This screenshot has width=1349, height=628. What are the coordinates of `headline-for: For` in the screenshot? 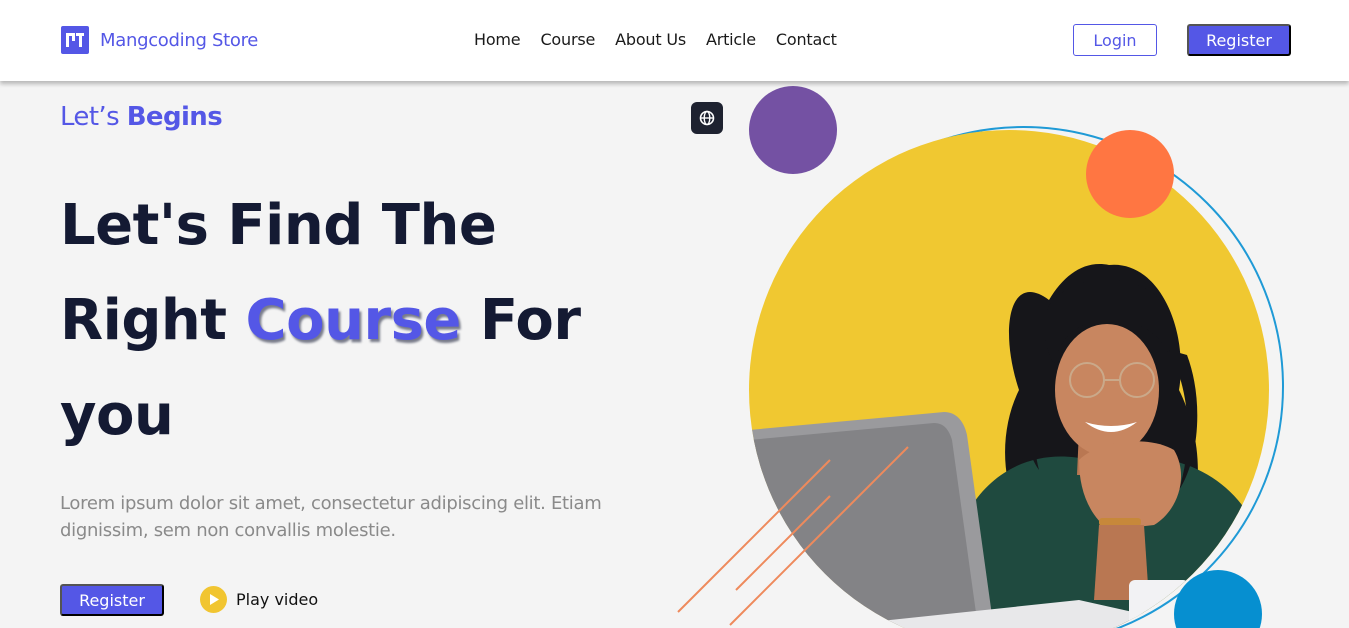 It's located at (520, 320).